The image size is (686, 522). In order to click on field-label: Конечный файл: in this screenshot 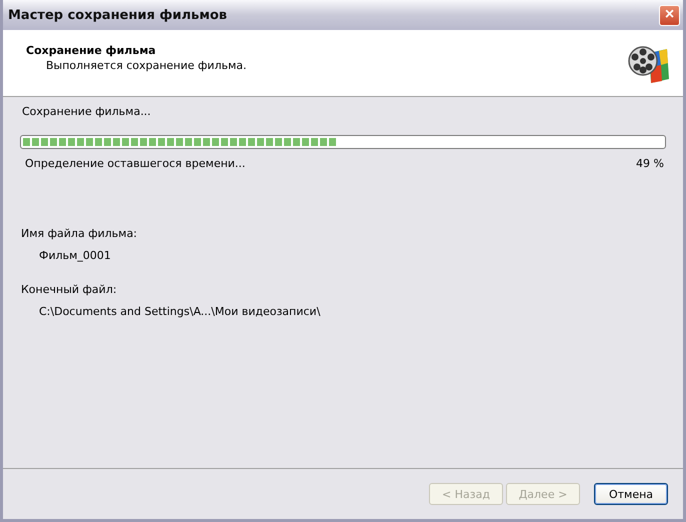, I will do `click(69, 289)`.